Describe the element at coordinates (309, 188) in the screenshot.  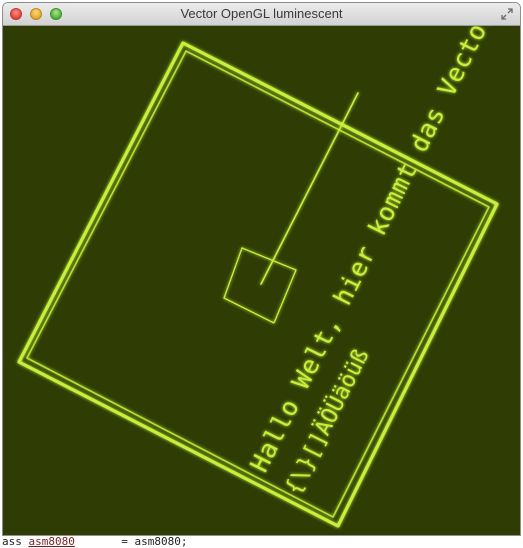
I see `needle-line` at that location.